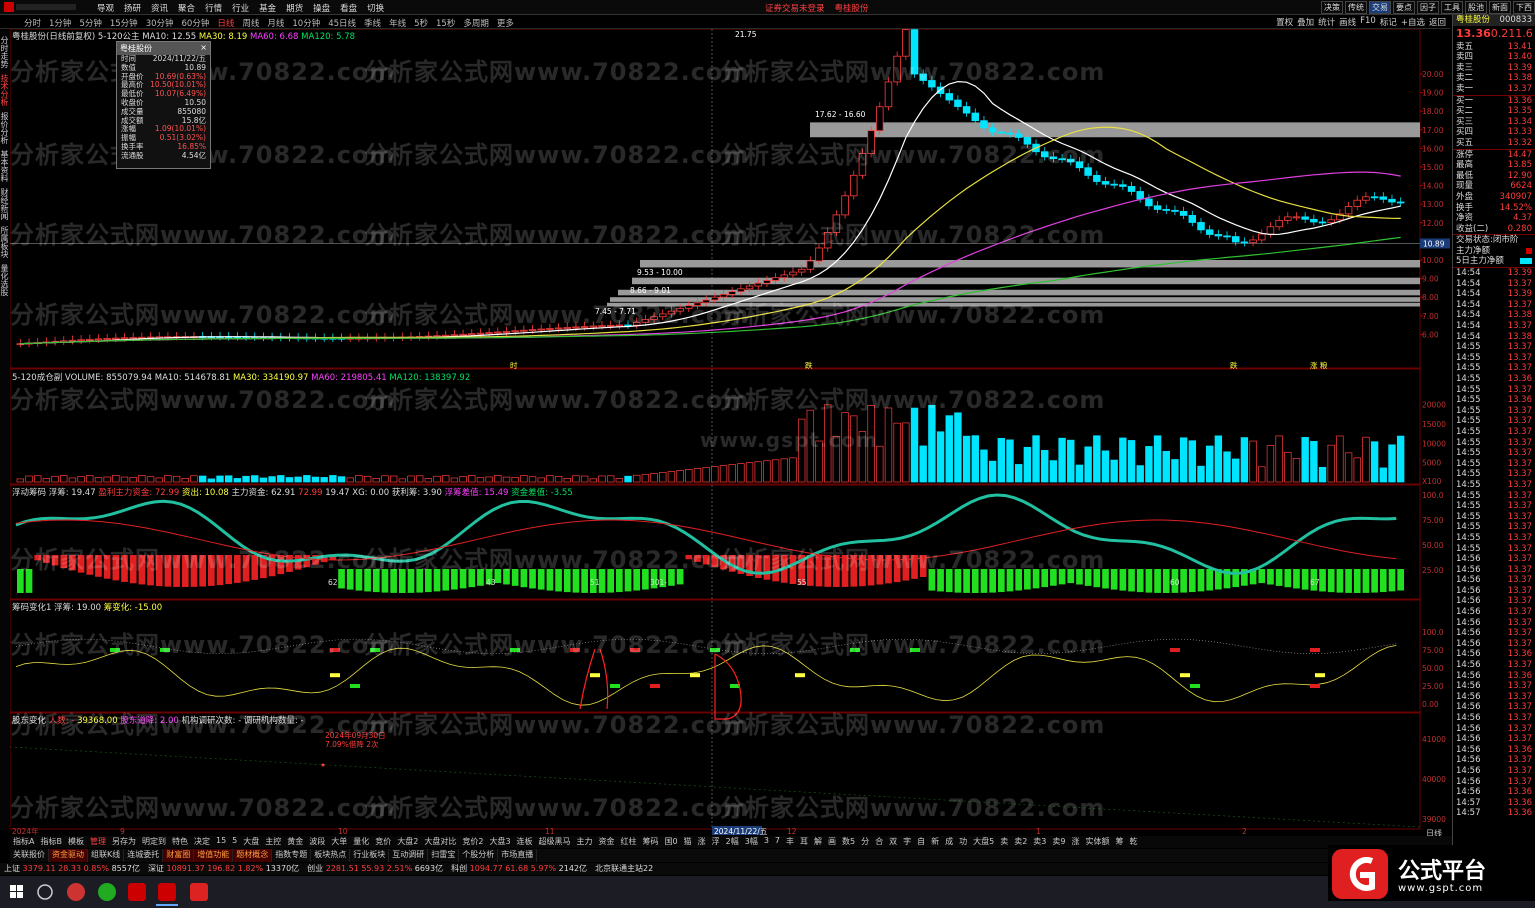  What do you see at coordinates (240, 8) in the screenshot?
I see `menu-item: 行业` at bounding box center [240, 8].